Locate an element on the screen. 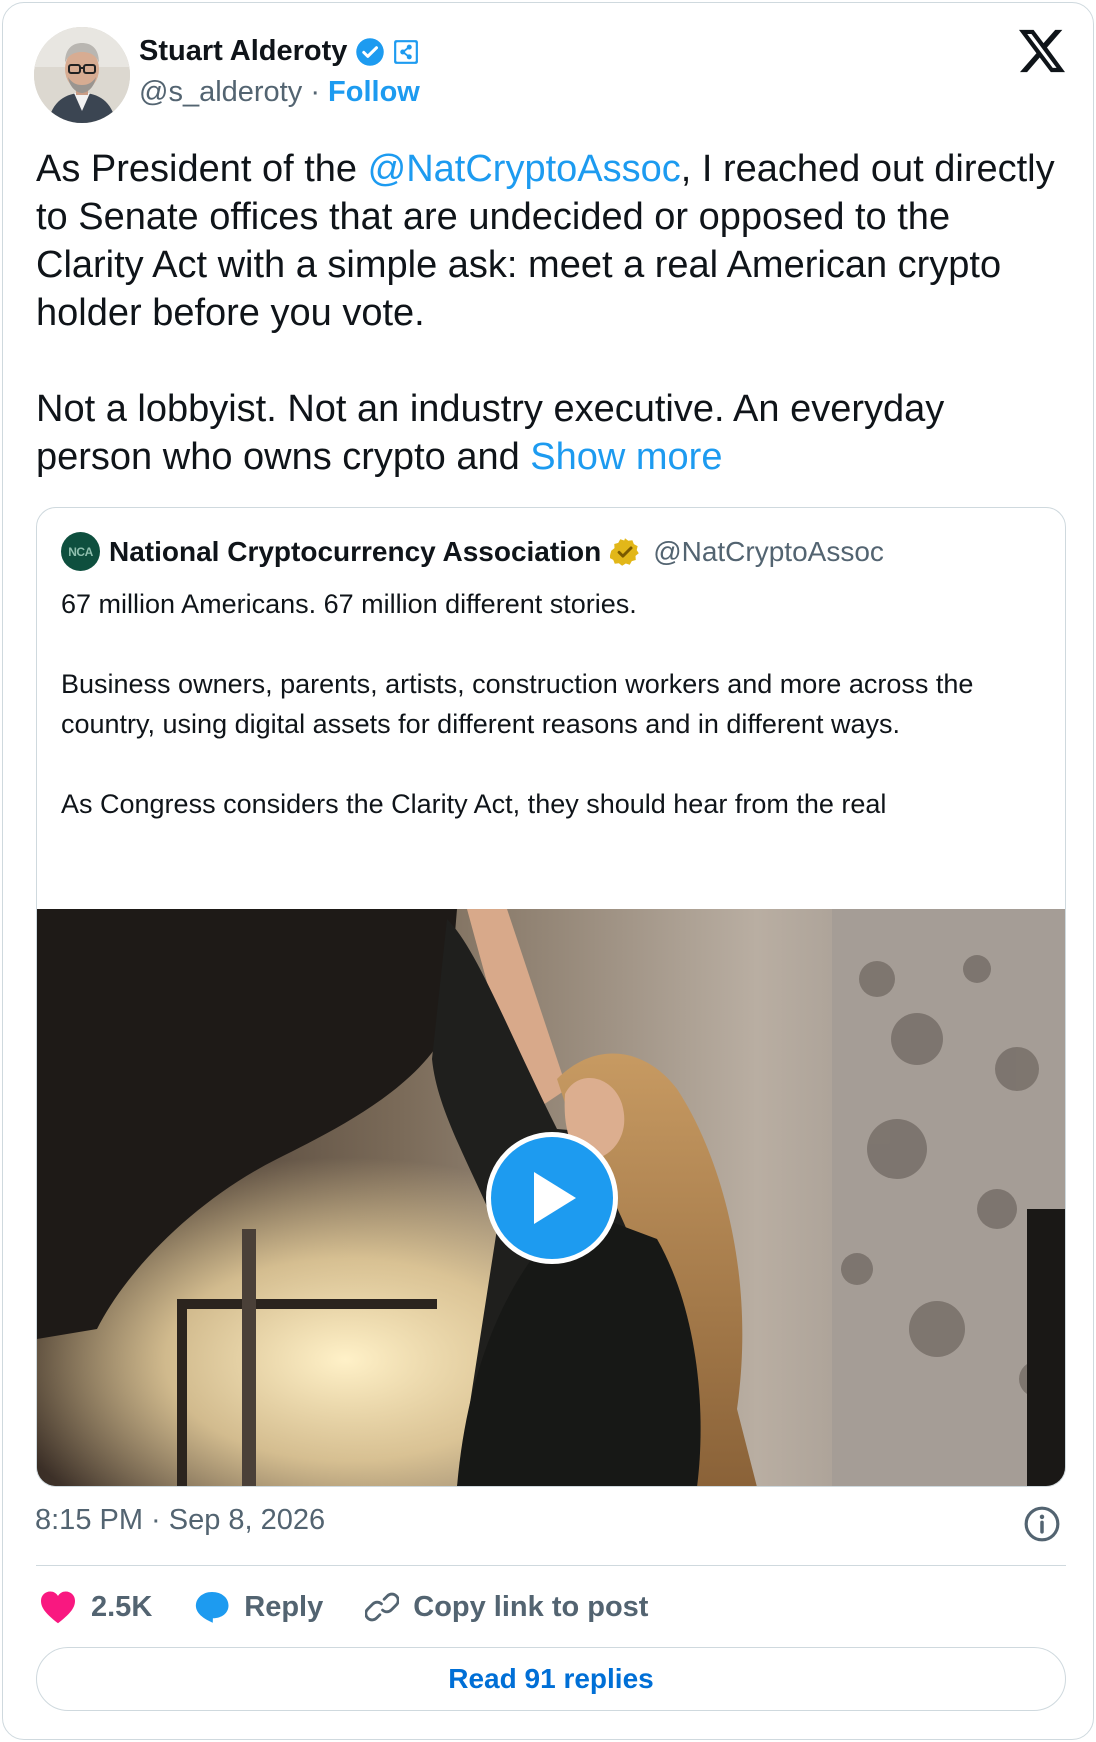 The width and height of the screenshot is (1096, 1742). follow-button: Follow is located at coordinates (374, 92).